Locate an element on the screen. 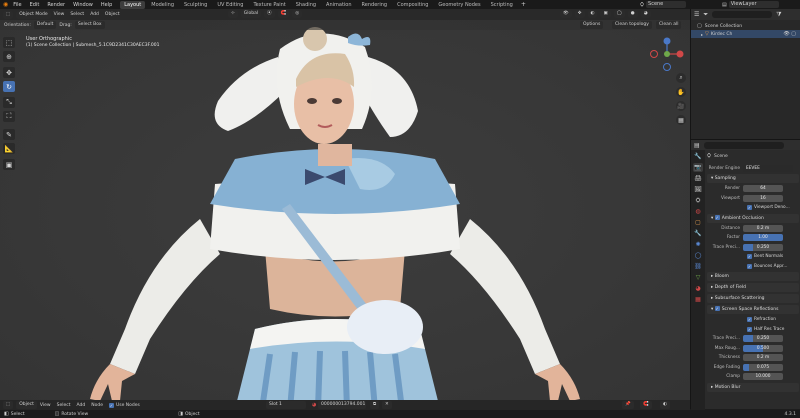 The image size is (800, 418). clean-topology-button: Clean topology is located at coordinates (632, 25).